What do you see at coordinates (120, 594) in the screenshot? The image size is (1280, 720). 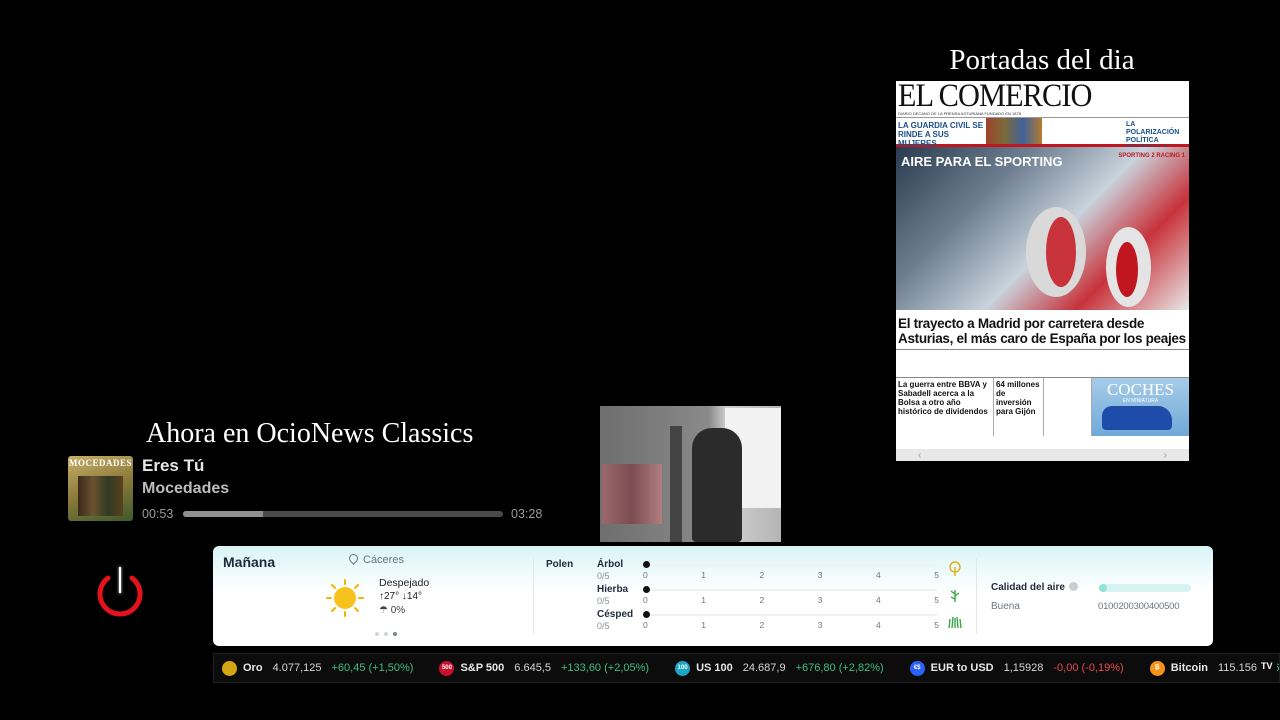 I see `power-icon` at bounding box center [120, 594].